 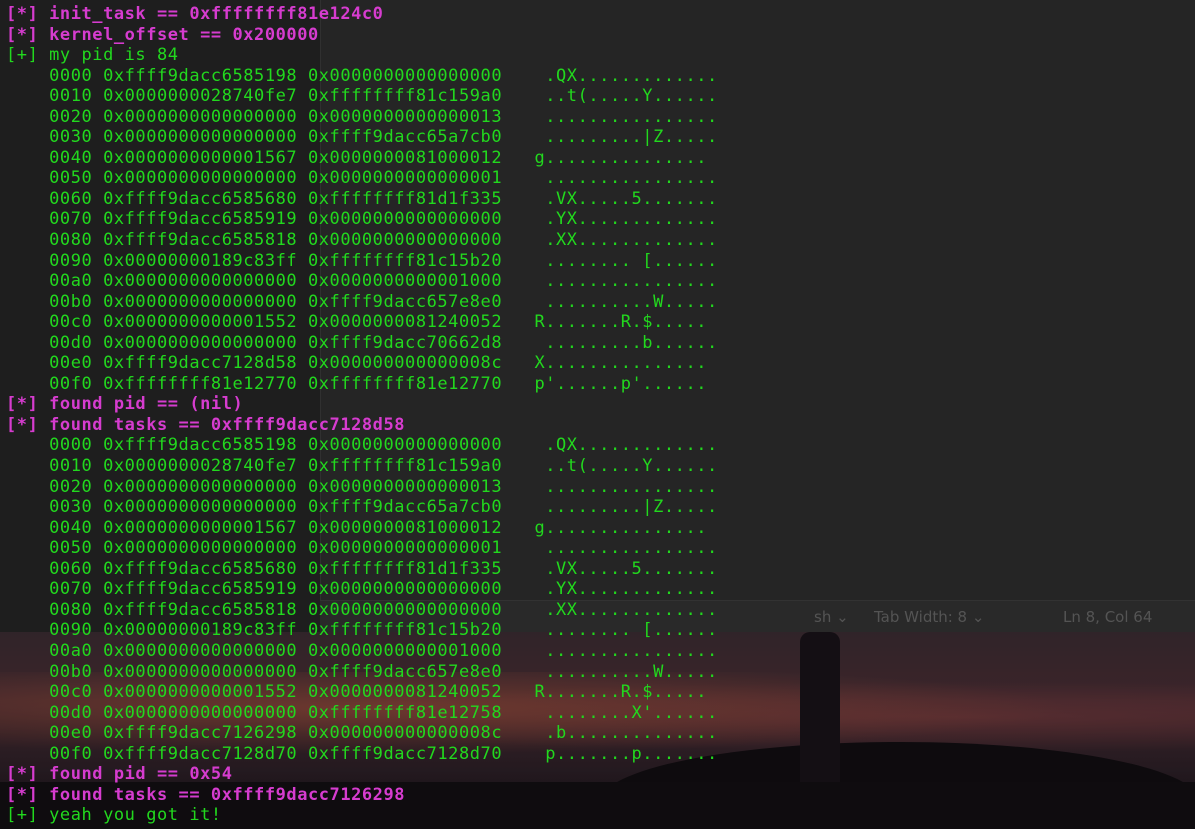 I want to click on info-line: [+] yeah you got it!, so click(x=114, y=815).